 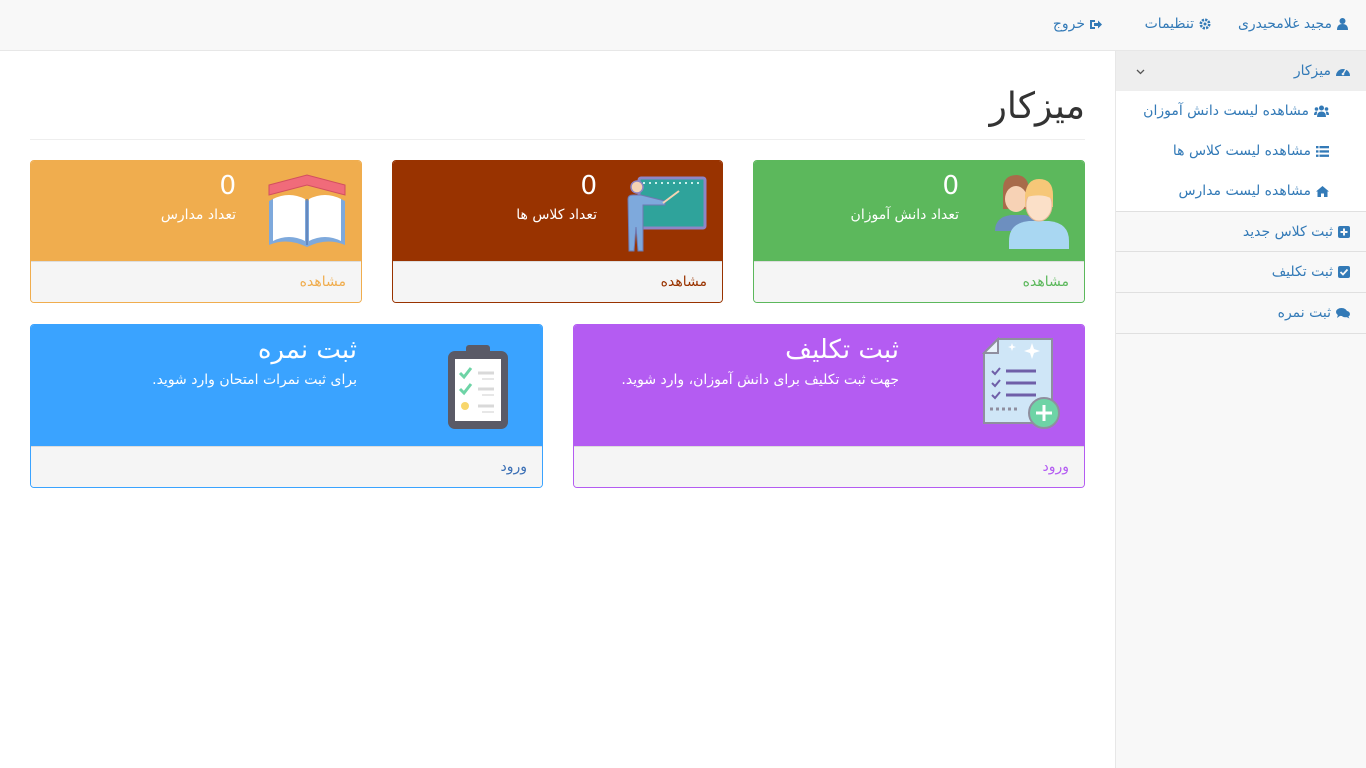 What do you see at coordinates (1226, 111) in the screenshot?
I see `sidebar-sub-item-label: مشاهده لیست دانش آموزان` at bounding box center [1226, 111].